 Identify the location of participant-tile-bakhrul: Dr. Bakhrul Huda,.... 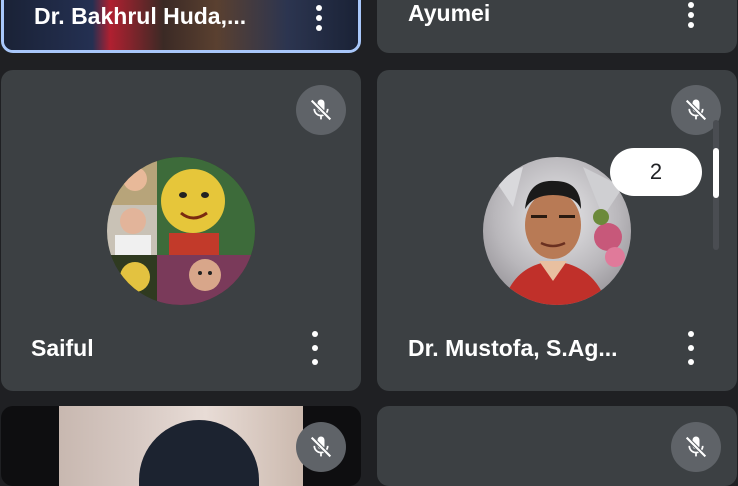
(181, 26).